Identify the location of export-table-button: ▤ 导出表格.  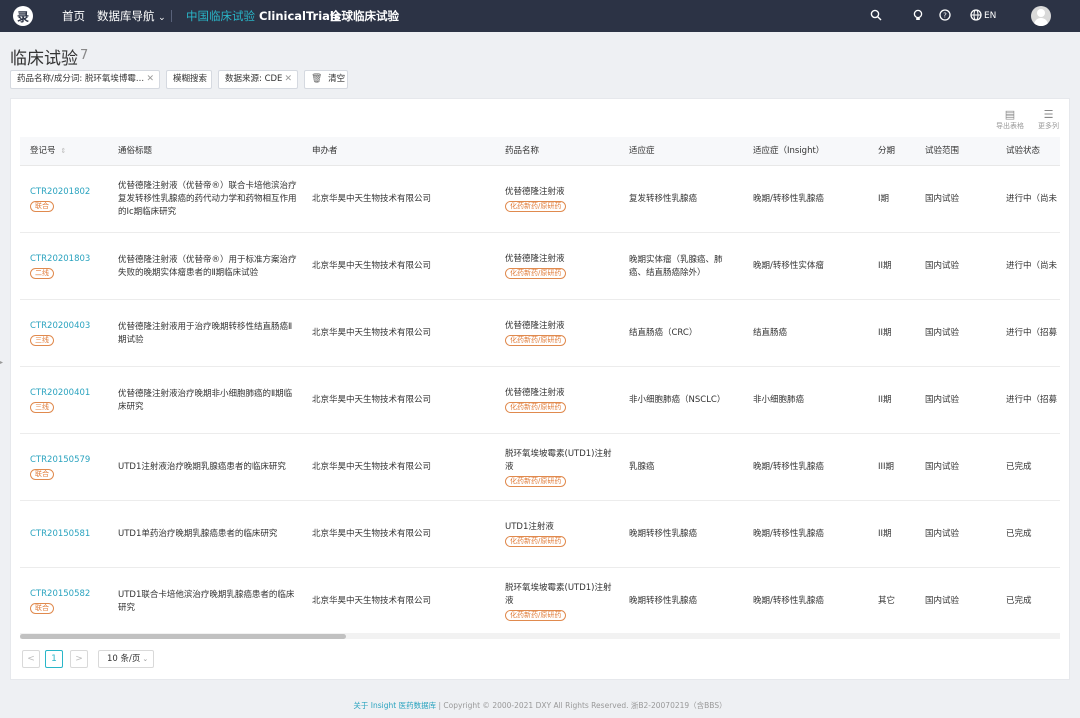
(1010, 120).